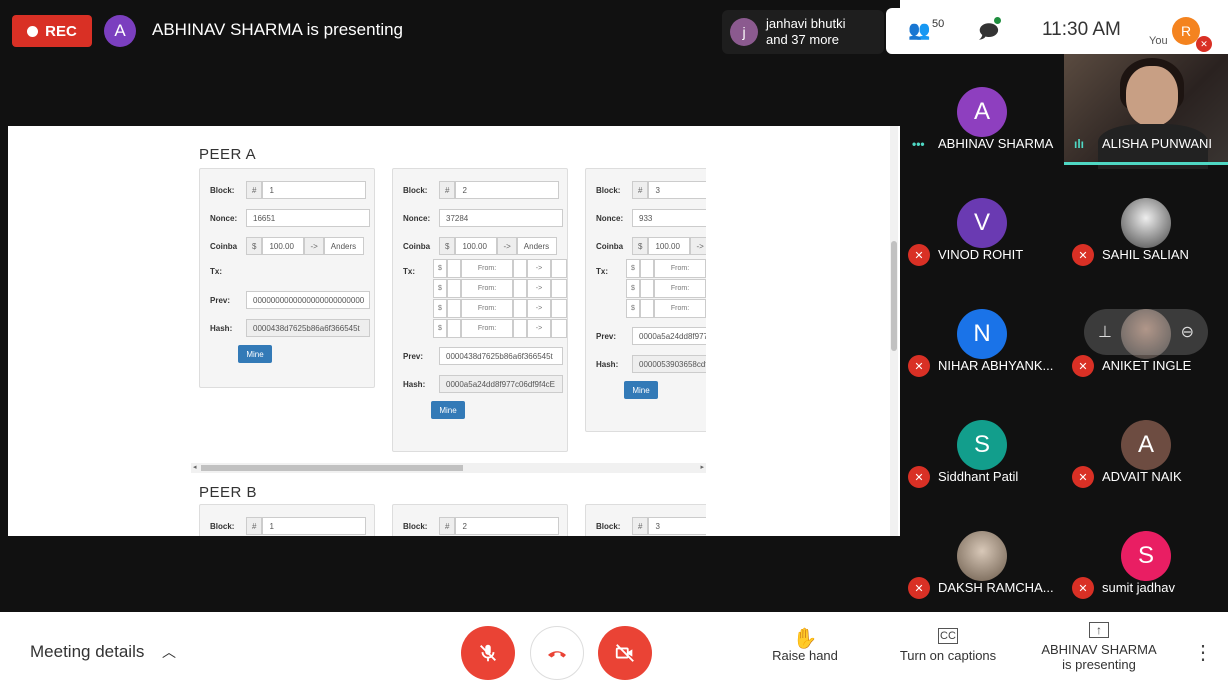  Describe the element at coordinates (557, 653) in the screenshot. I see `end-call-button` at that location.